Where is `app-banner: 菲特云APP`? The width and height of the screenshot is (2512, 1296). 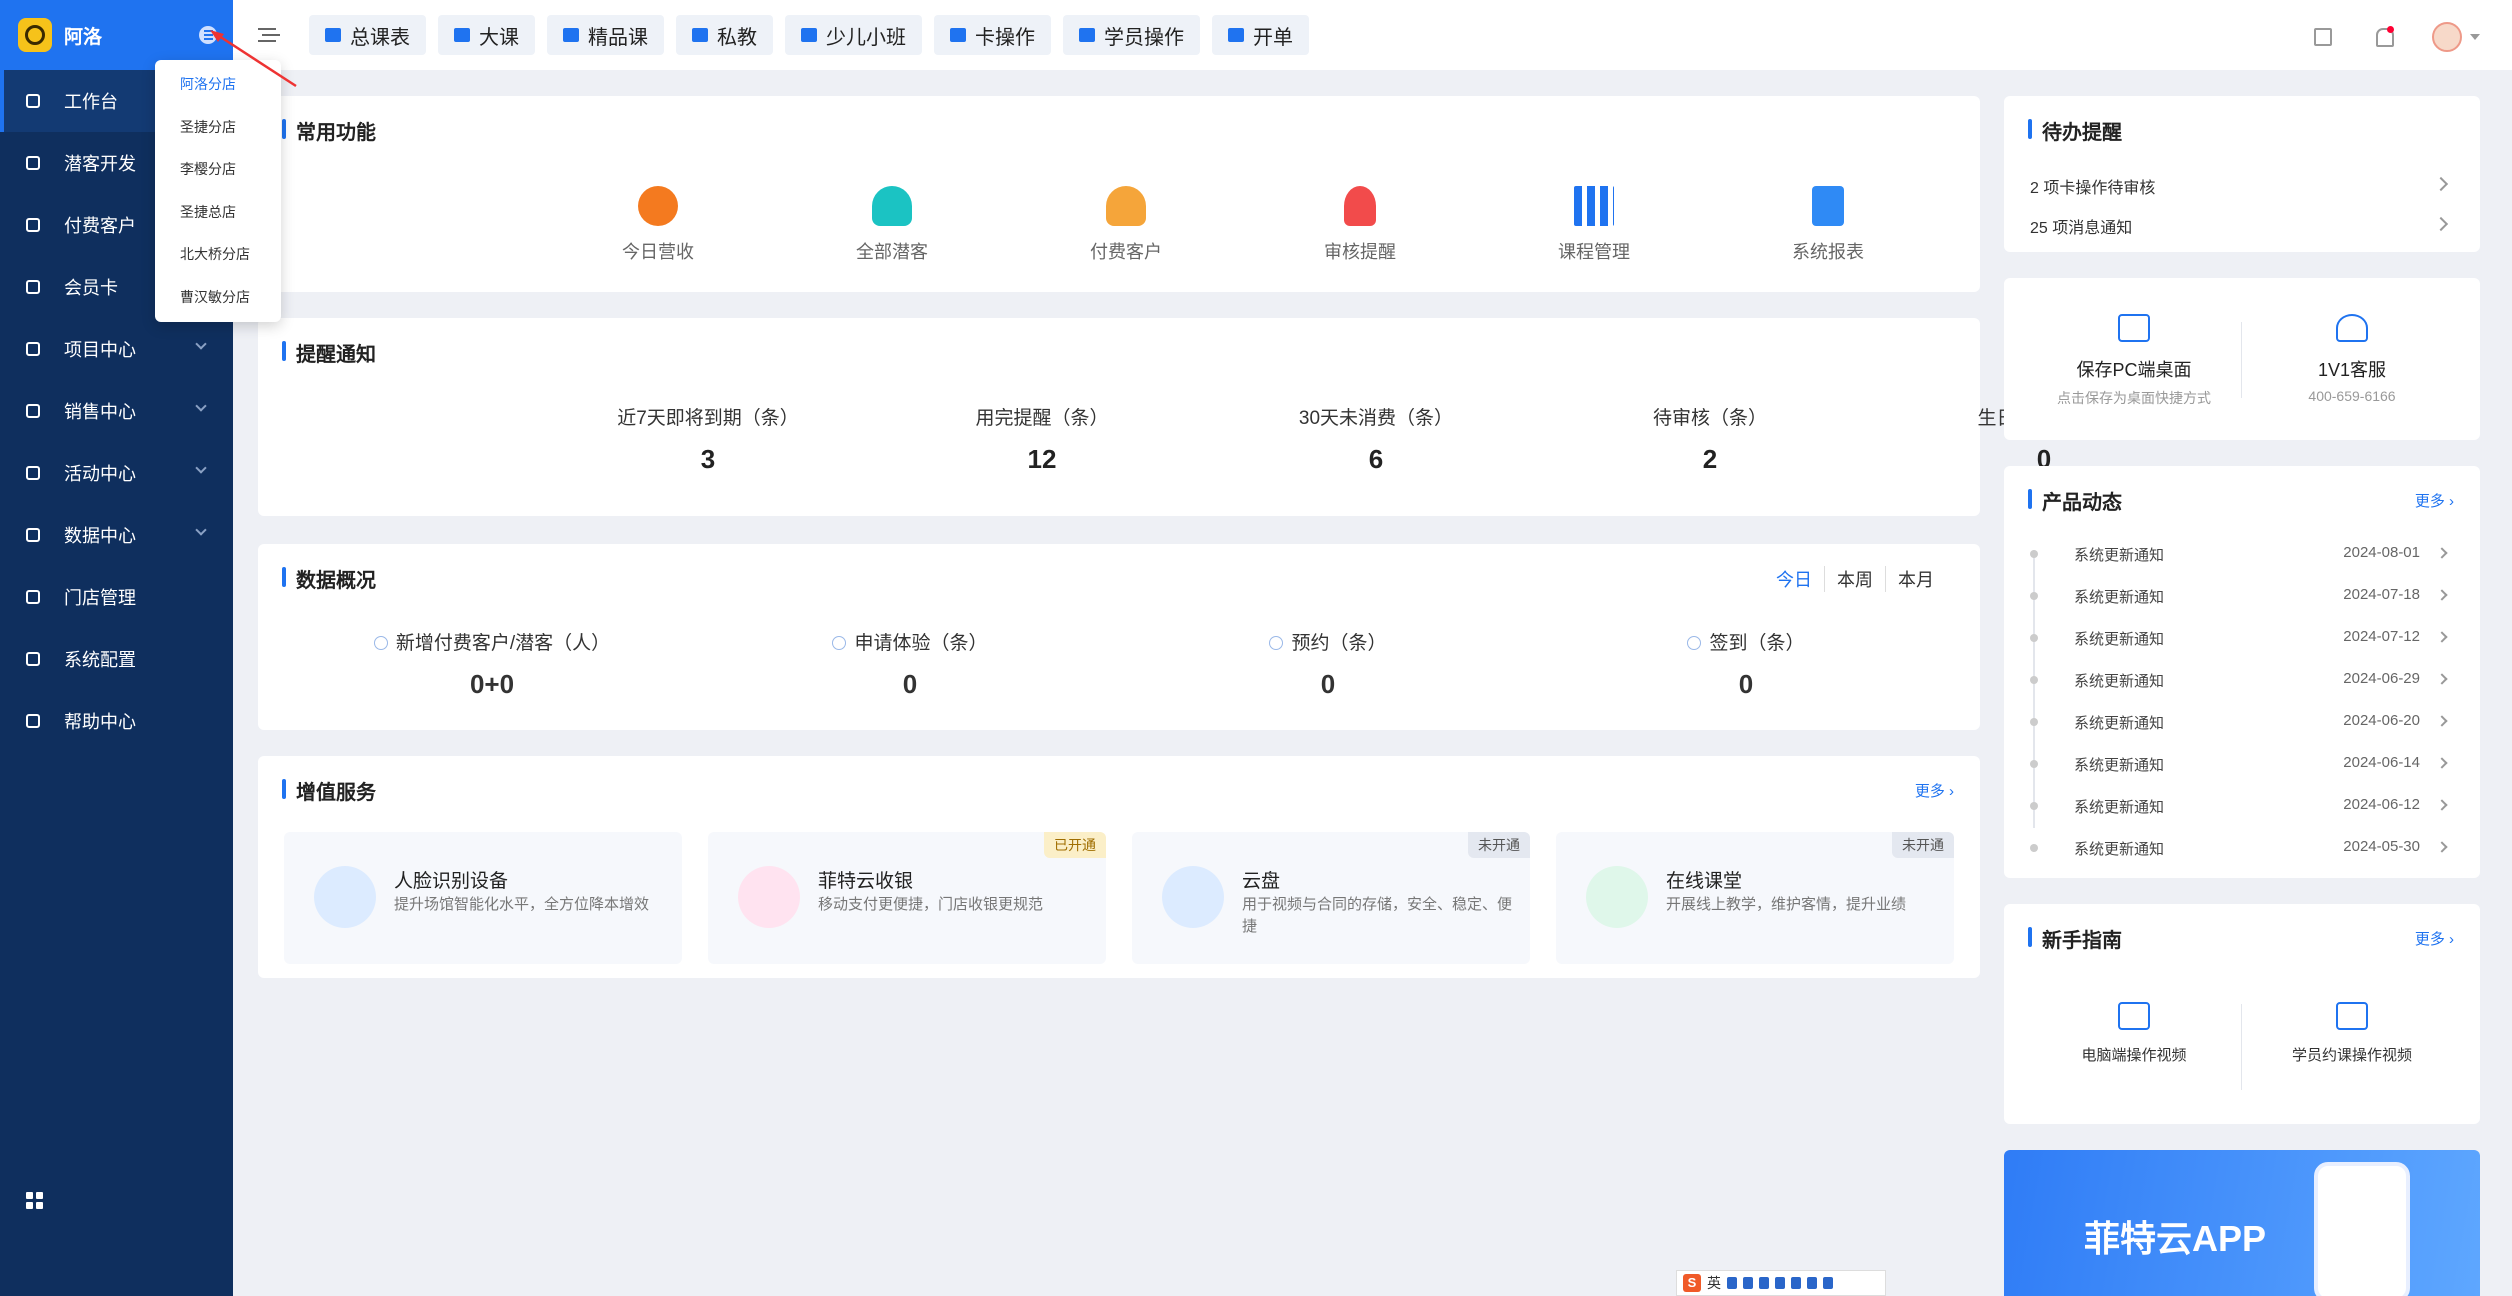
app-banner: 菲特云APP is located at coordinates (2242, 1223).